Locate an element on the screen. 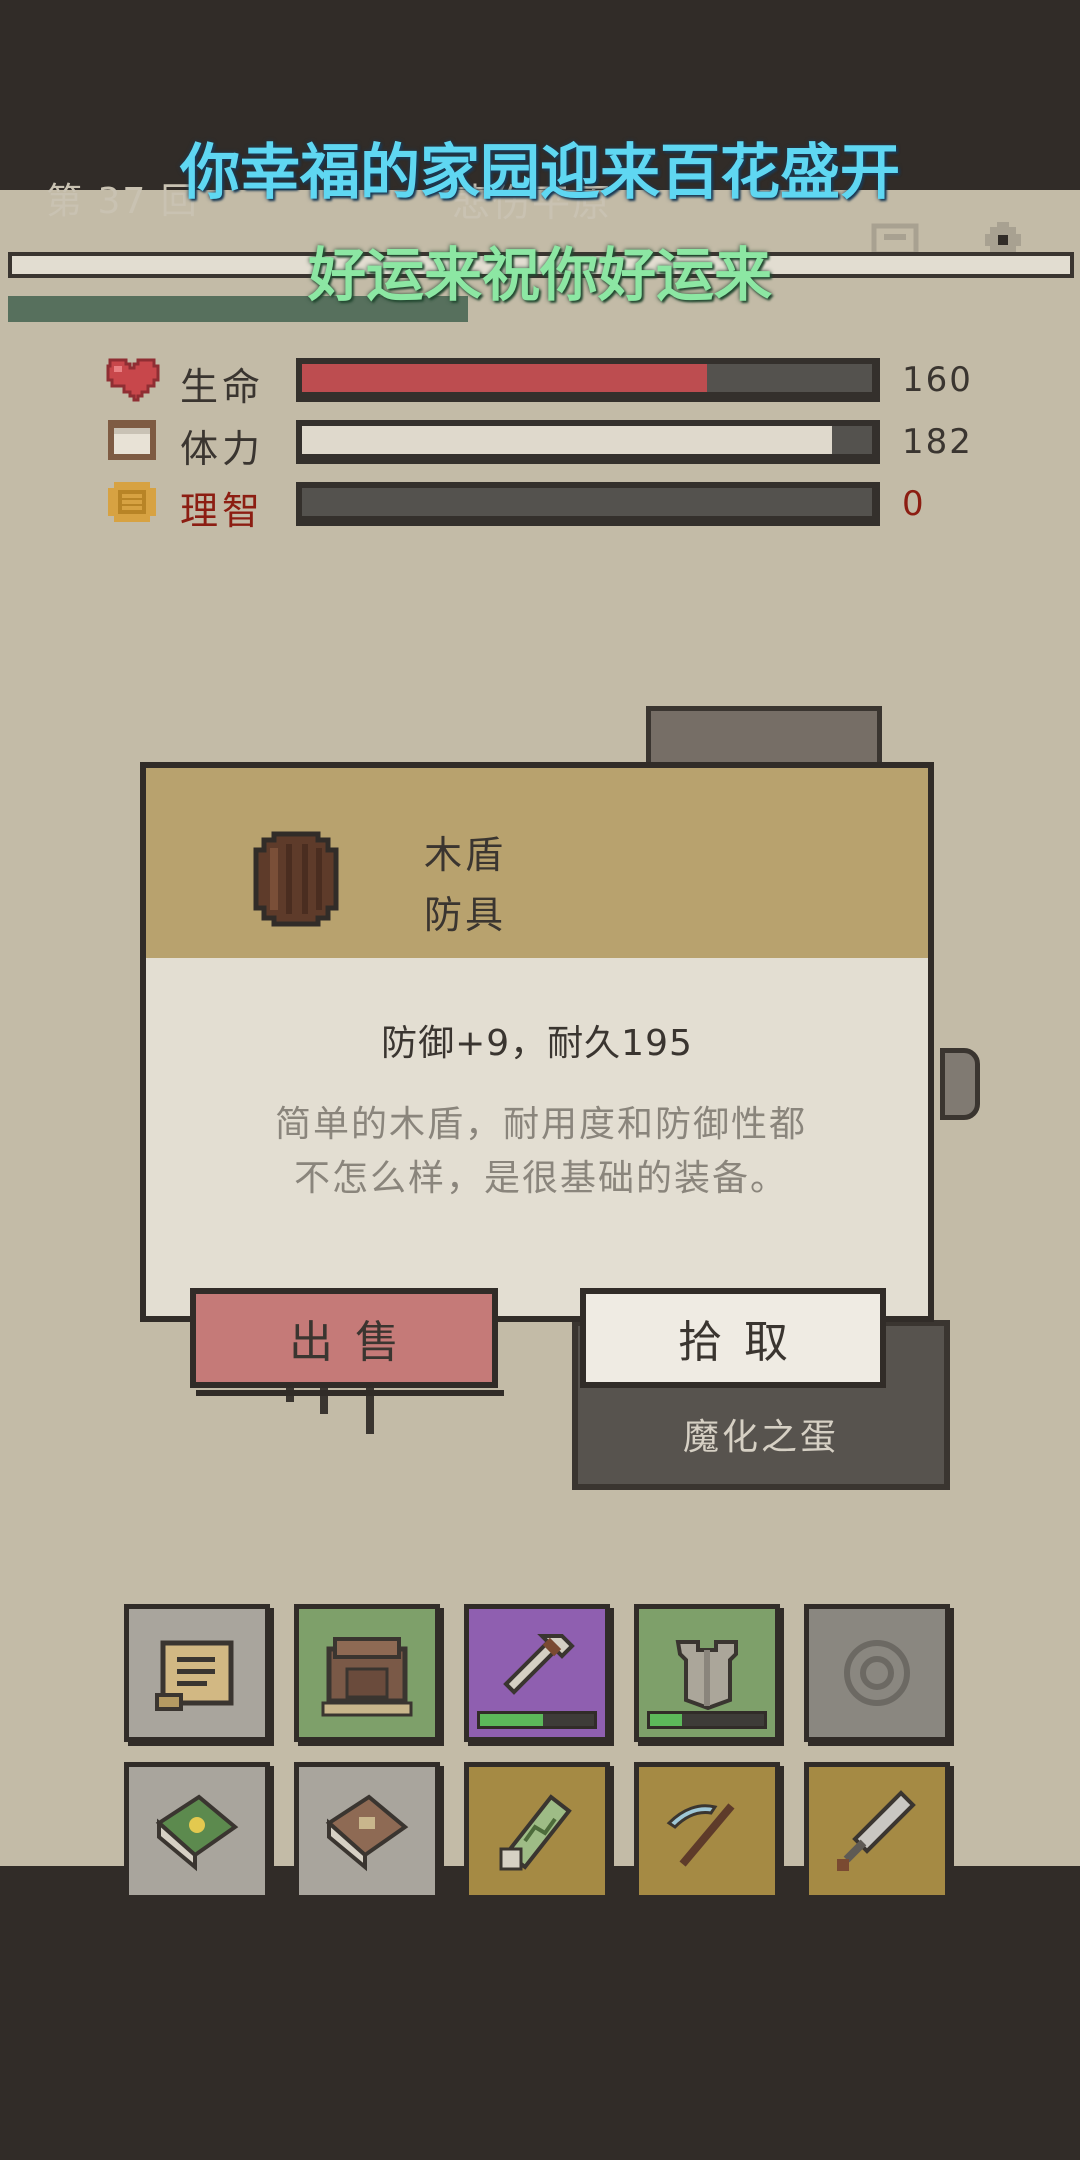 The image size is (1080, 2160). item-stats: 防御+9，耐久195 is located at coordinates (537, 1043).